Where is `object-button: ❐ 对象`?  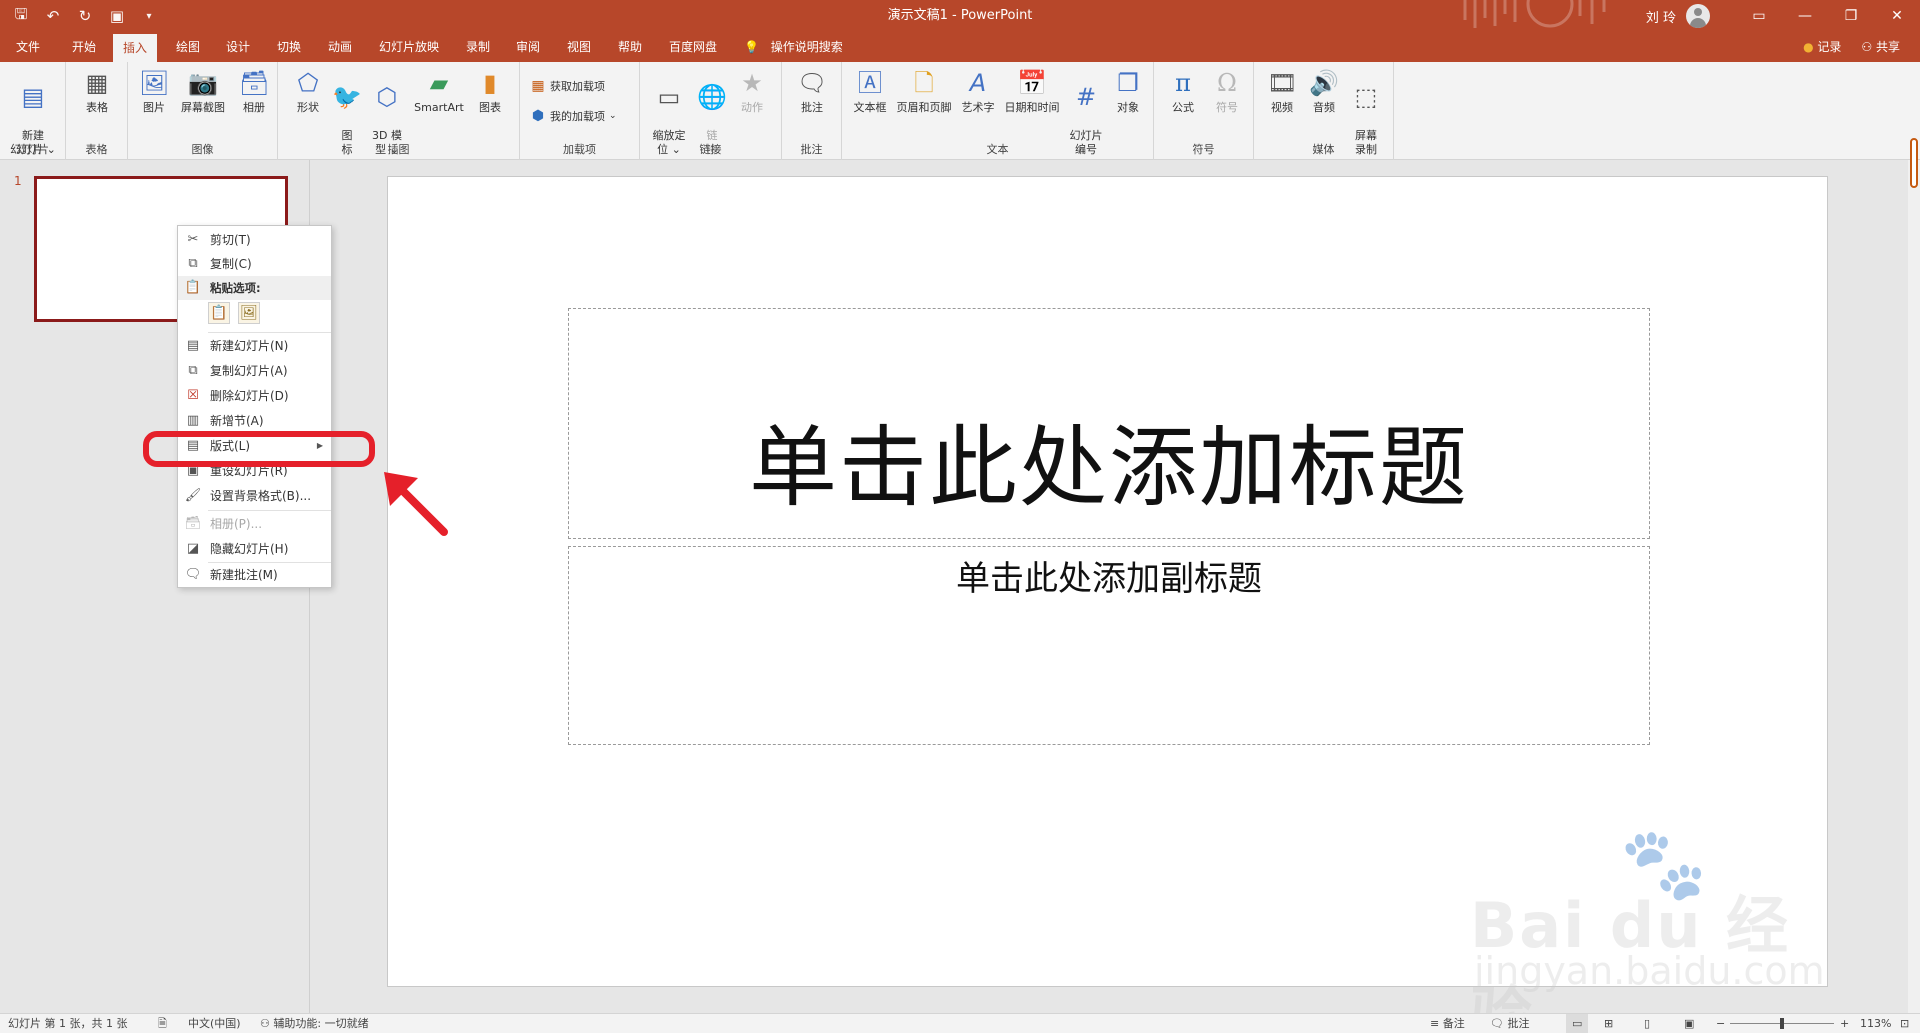
object-button: ❐ 对象 is located at coordinates (1128, 91).